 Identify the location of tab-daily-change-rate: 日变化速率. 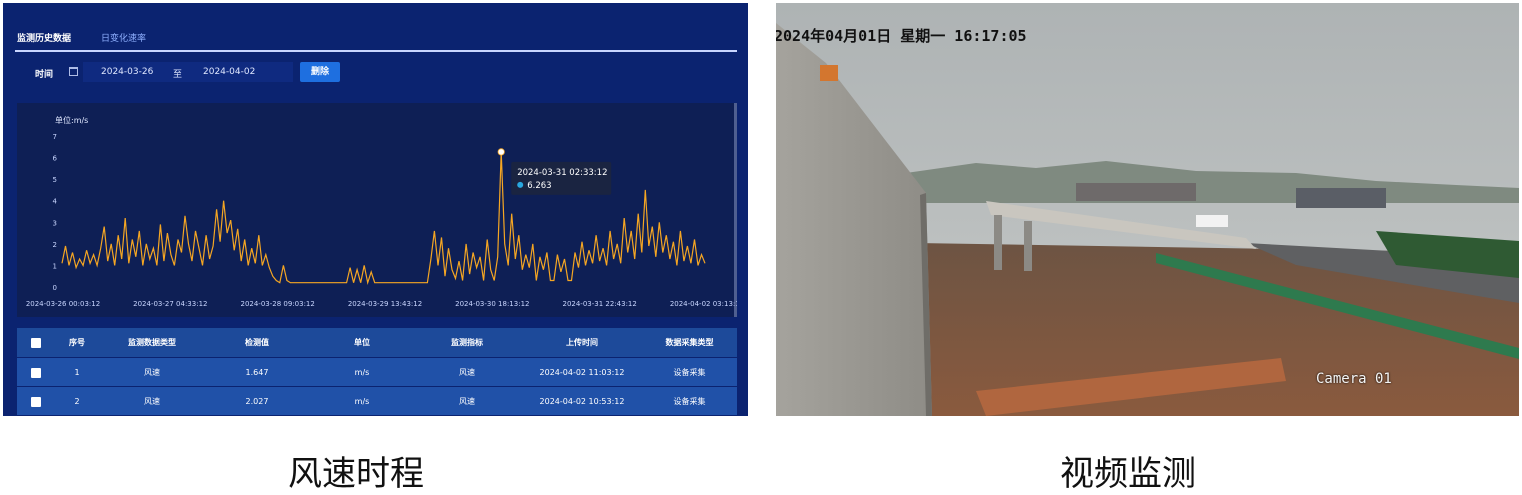
(123, 37).